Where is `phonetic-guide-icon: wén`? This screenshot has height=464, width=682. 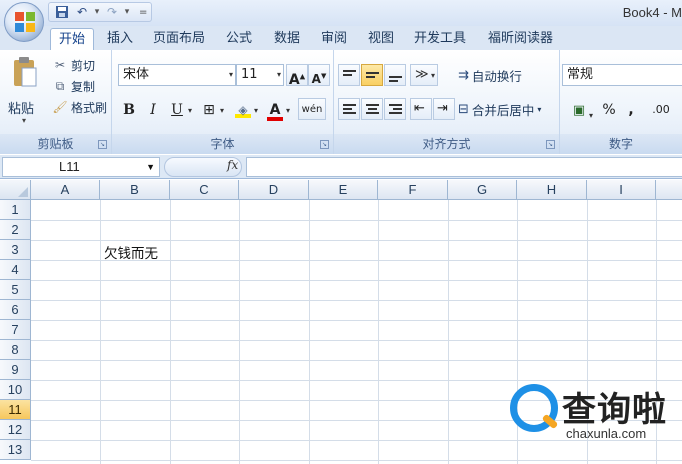 phonetic-guide-icon: wén is located at coordinates (312, 109).